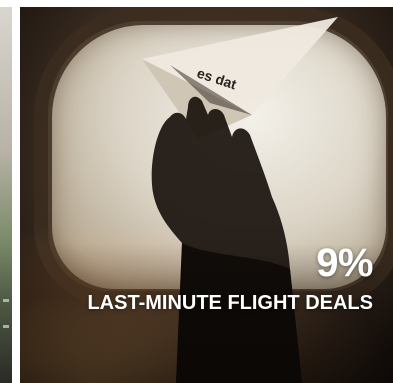  What do you see at coordinates (230, 303) in the screenshot?
I see `deal-title: LAST-MINUTE FLIGHT DEALS` at bounding box center [230, 303].